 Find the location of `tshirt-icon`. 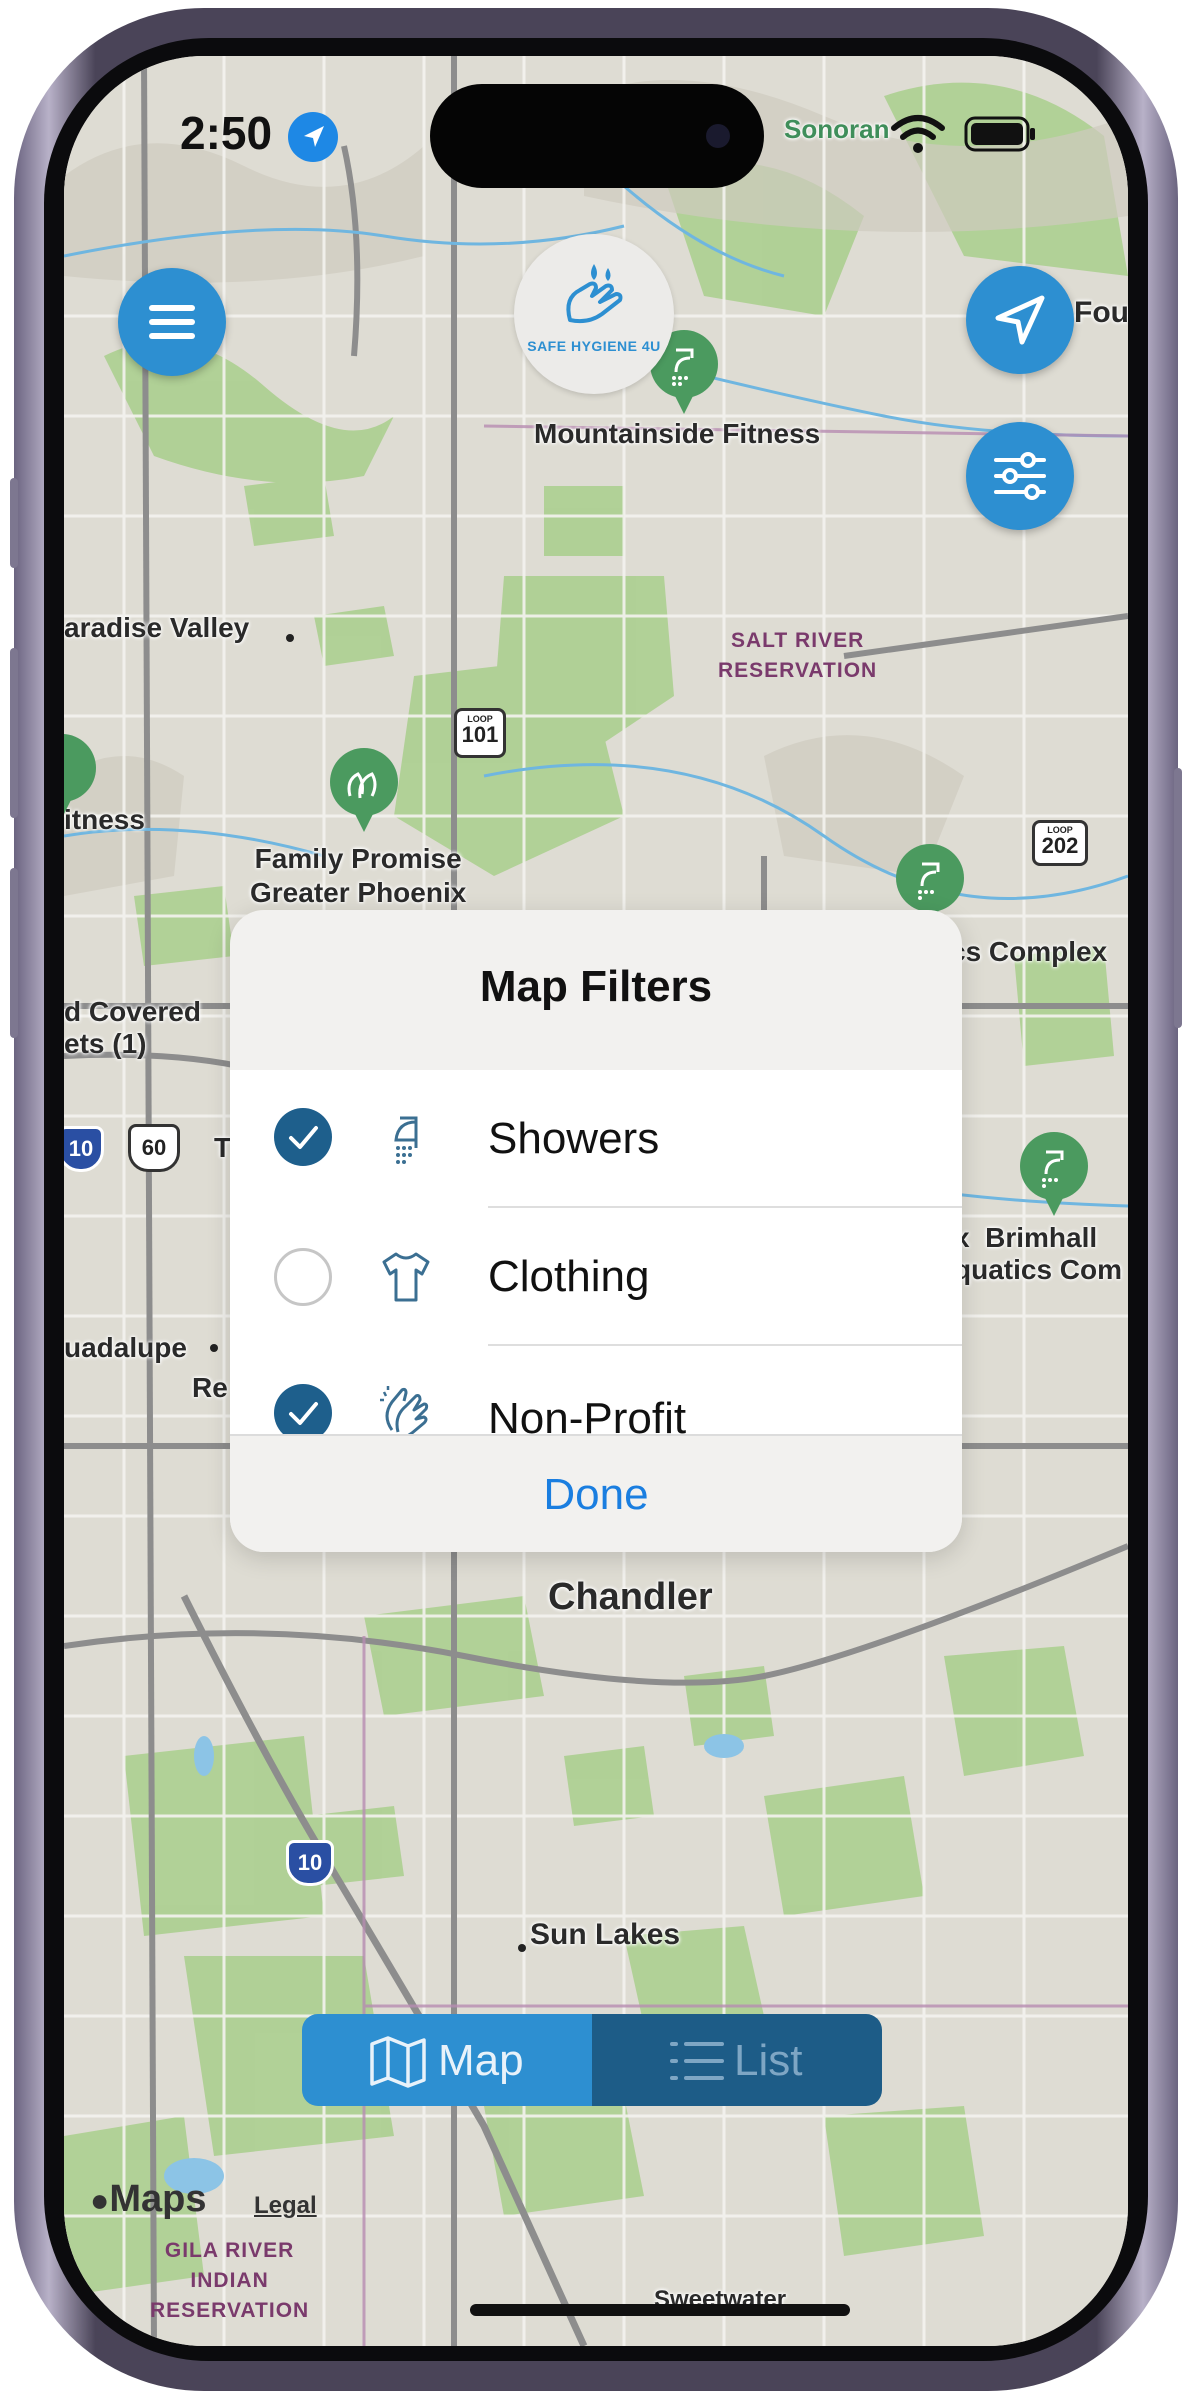

tshirt-icon is located at coordinates (406, 1277).